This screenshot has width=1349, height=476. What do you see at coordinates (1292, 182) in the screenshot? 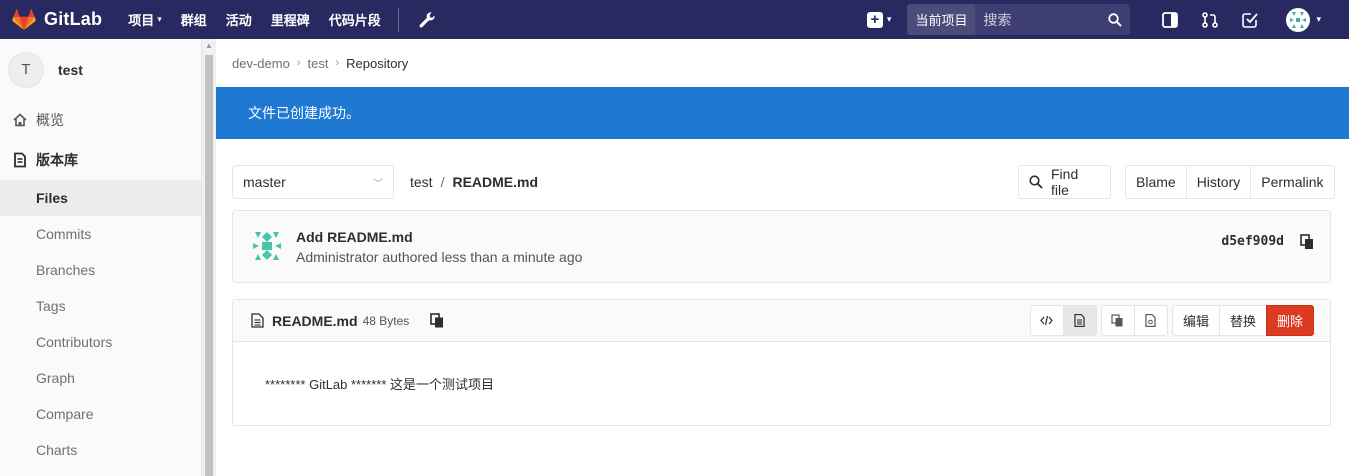
I see `permalink-button: Permalink` at bounding box center [1292, 182].